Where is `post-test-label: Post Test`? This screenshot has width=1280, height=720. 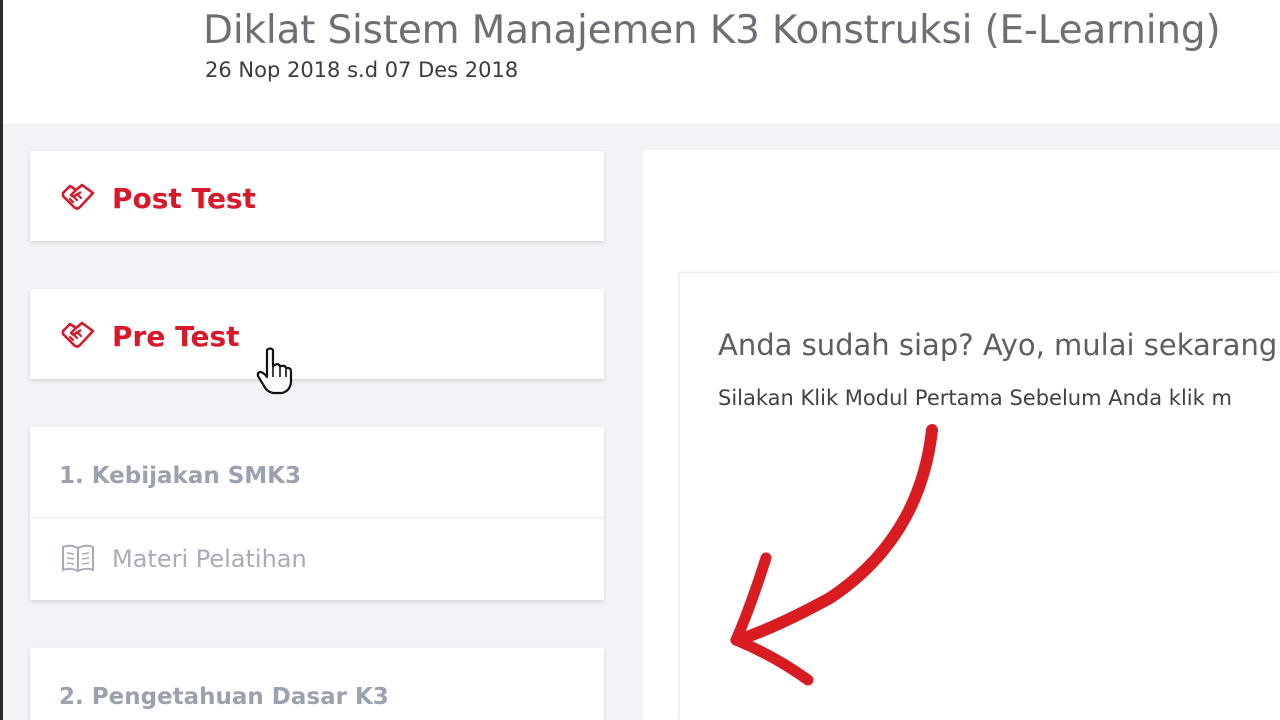 post-test-label: Post Test is located at coordinates (184, 198).